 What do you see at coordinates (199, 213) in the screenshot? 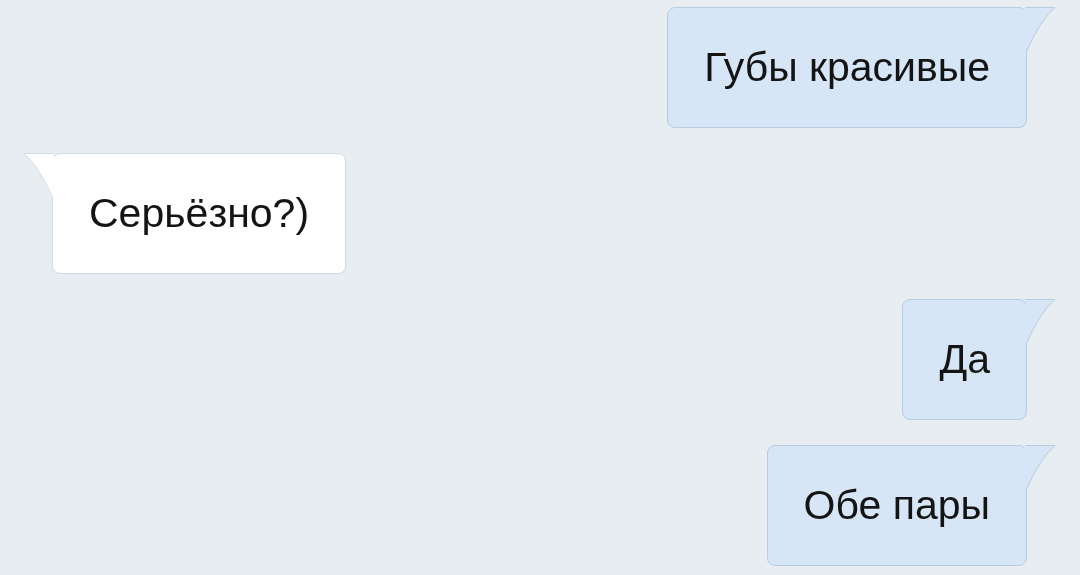
I see `message-text: Серьёзно?)` at bounding box center [199, 213].